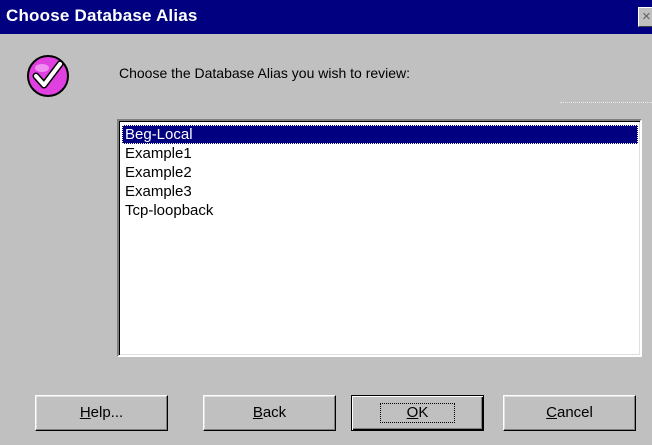  Describe the element at coordinates (380, 210) in the screenshot. I see `list-item-tcp-loopback: Tcp-loopback` at that location.